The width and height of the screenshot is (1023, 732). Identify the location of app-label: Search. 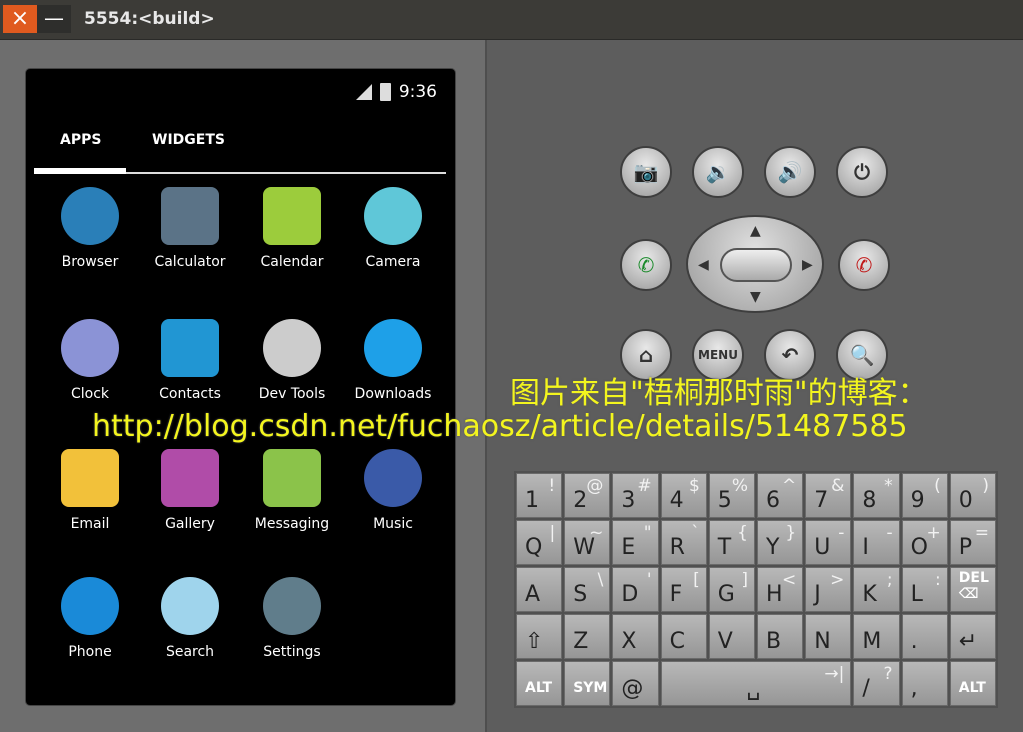
(190, 652).